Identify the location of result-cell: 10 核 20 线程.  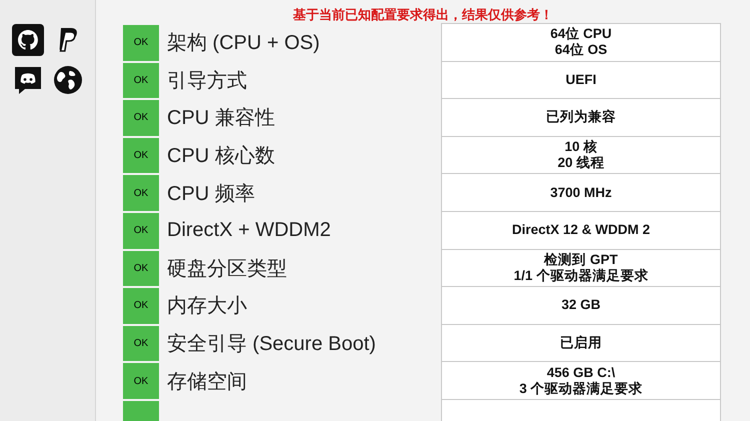
(581, 155).